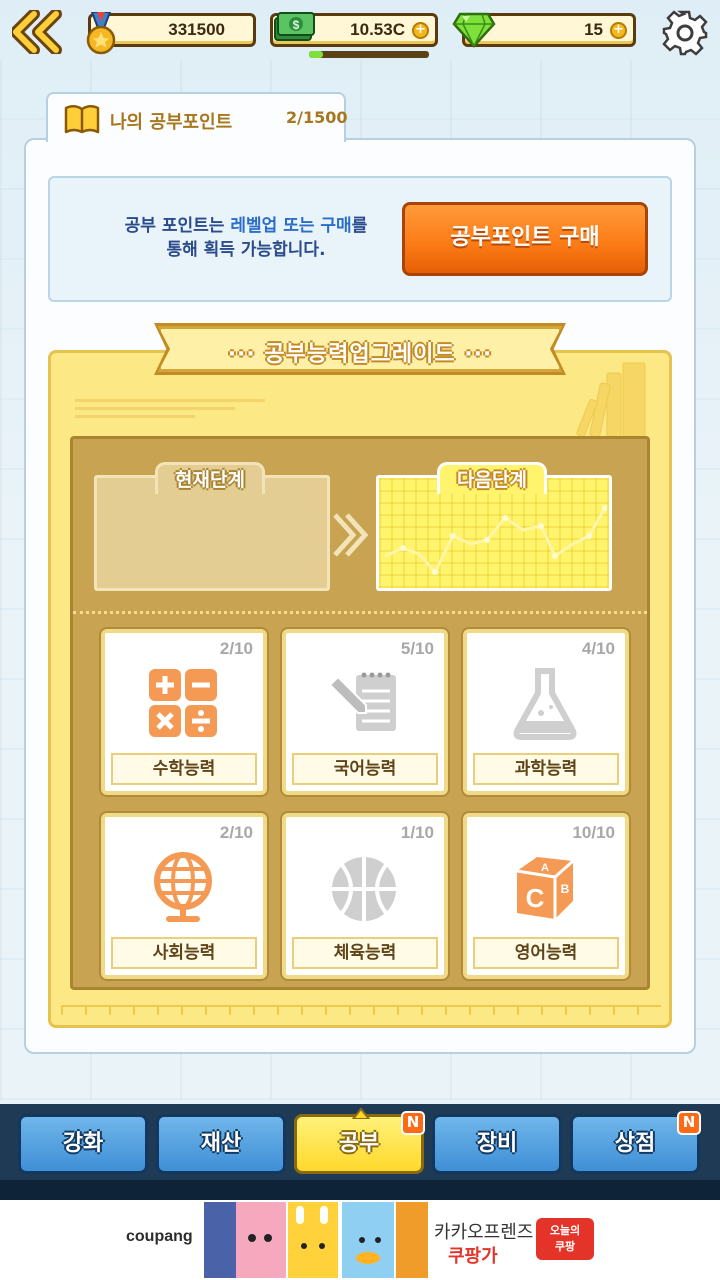 This screenshot has width=720, height=1280. I want to click on cash-value: 10.53C, so click(377, 29).